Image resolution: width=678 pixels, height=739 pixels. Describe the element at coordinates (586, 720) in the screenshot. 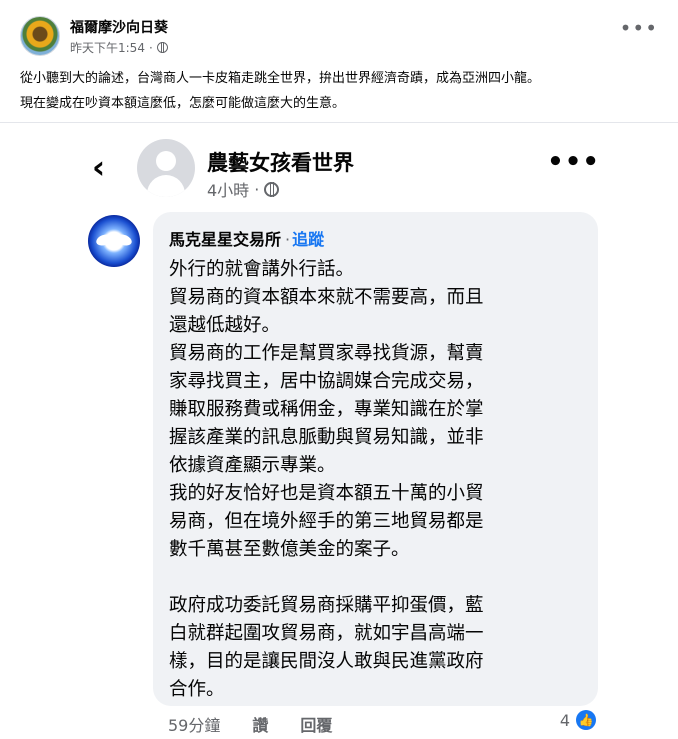

I see `thumbs-up-icon: 👍` at that location.